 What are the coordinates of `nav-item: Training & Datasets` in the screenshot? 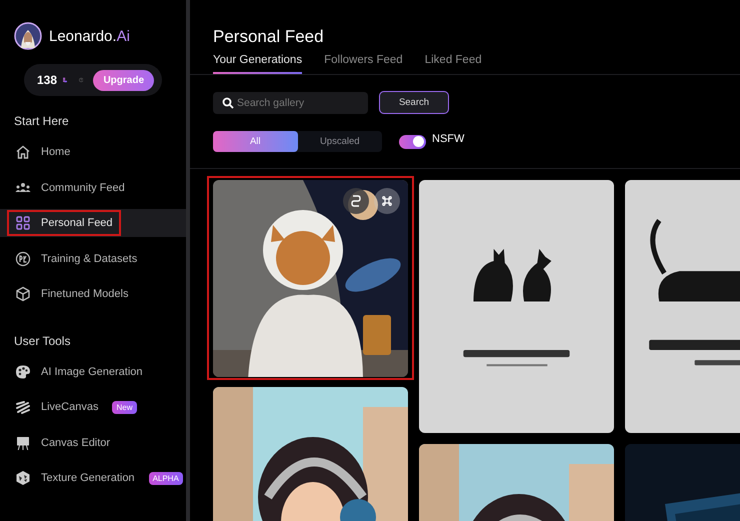 It's located at (93, 258).